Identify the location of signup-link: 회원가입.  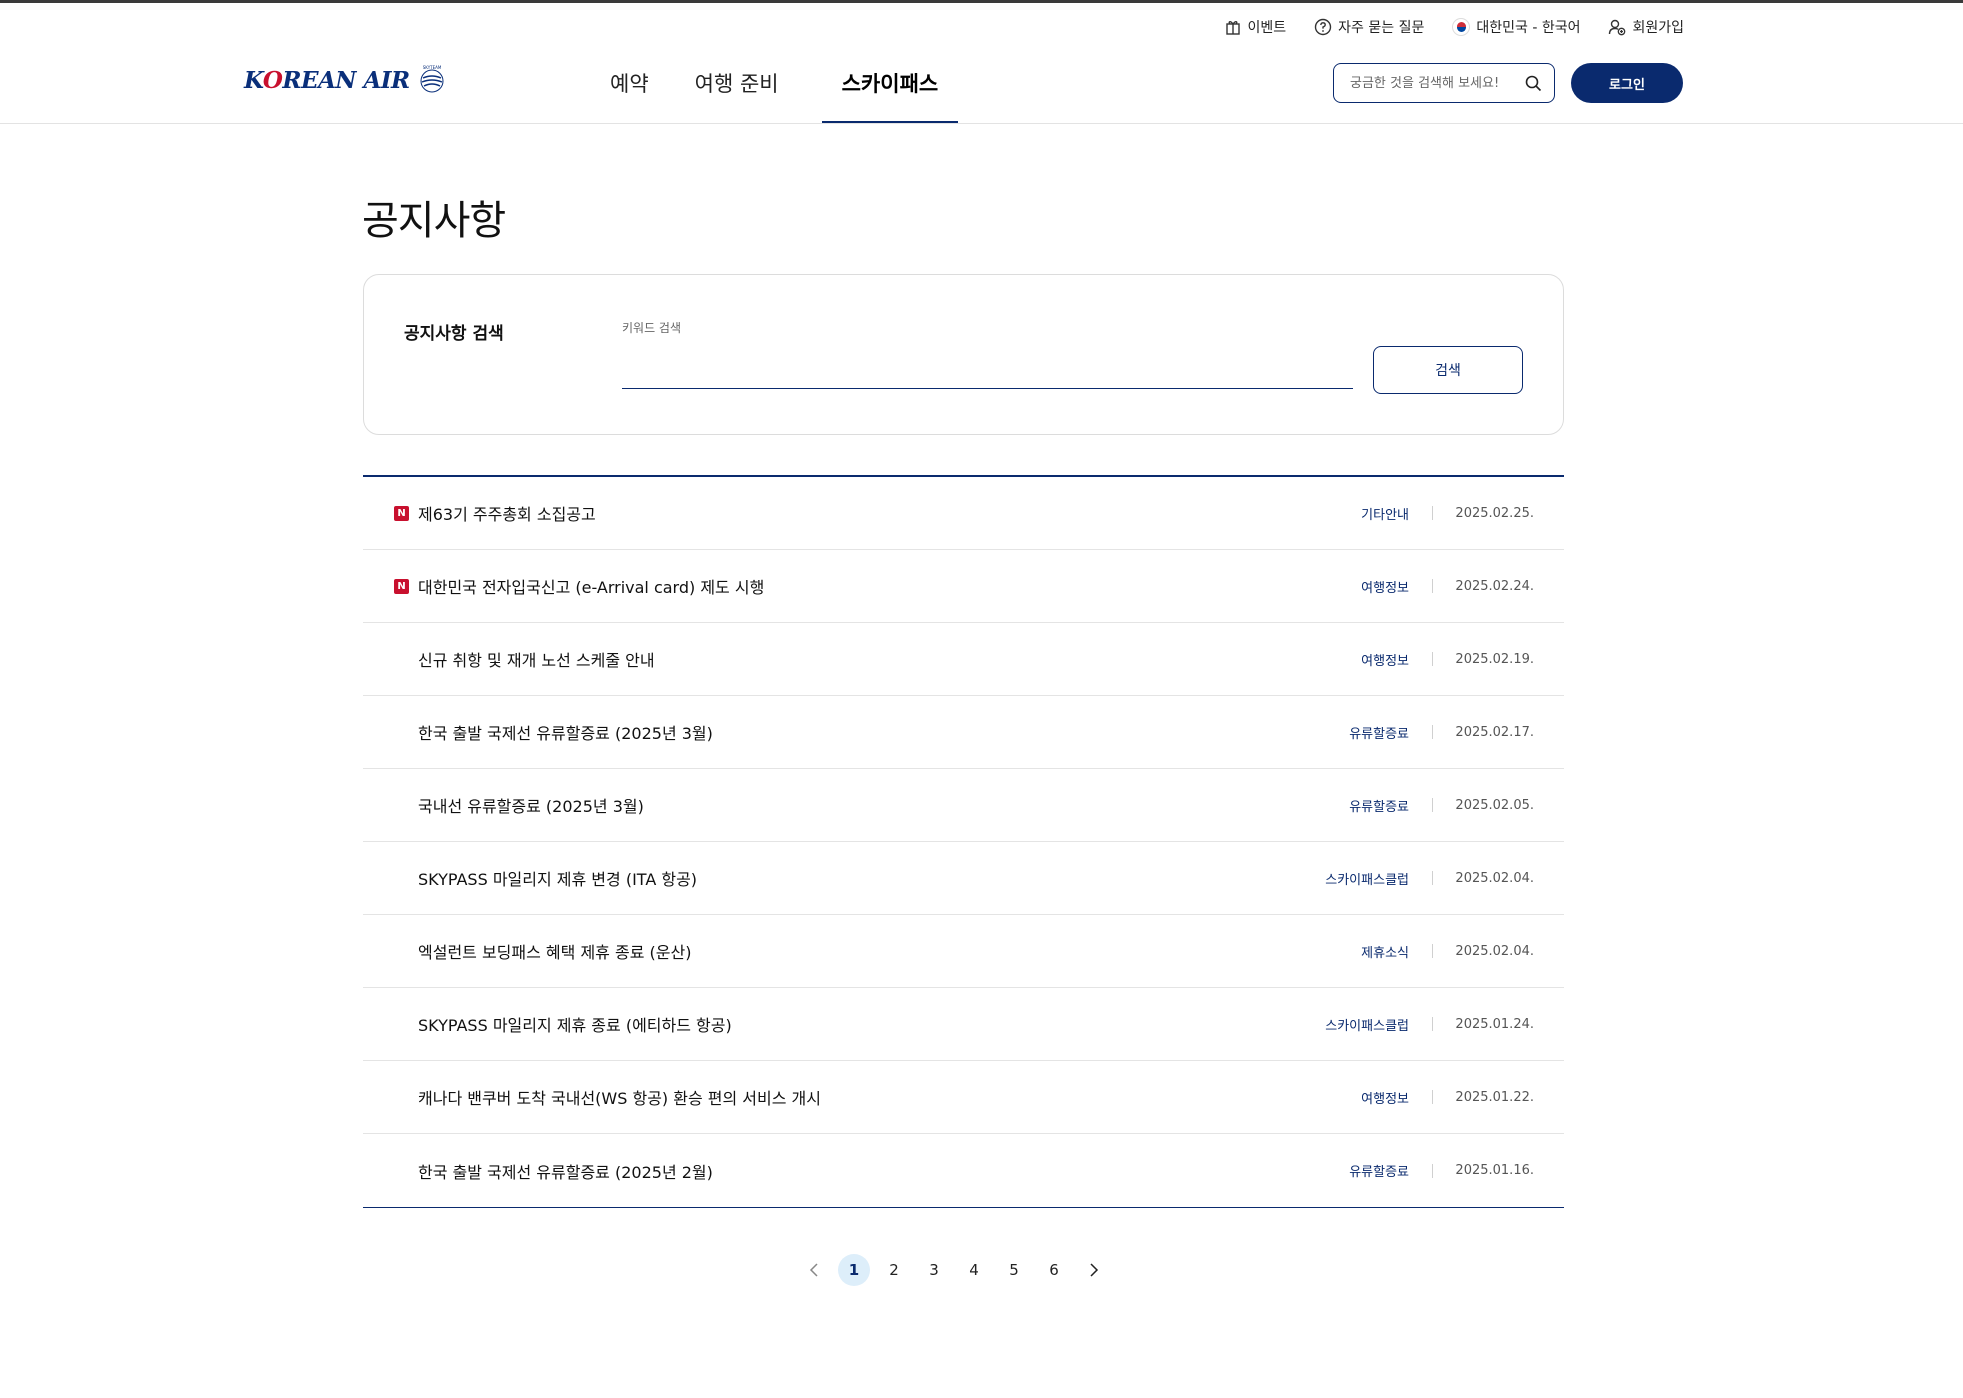
(1646, 27).